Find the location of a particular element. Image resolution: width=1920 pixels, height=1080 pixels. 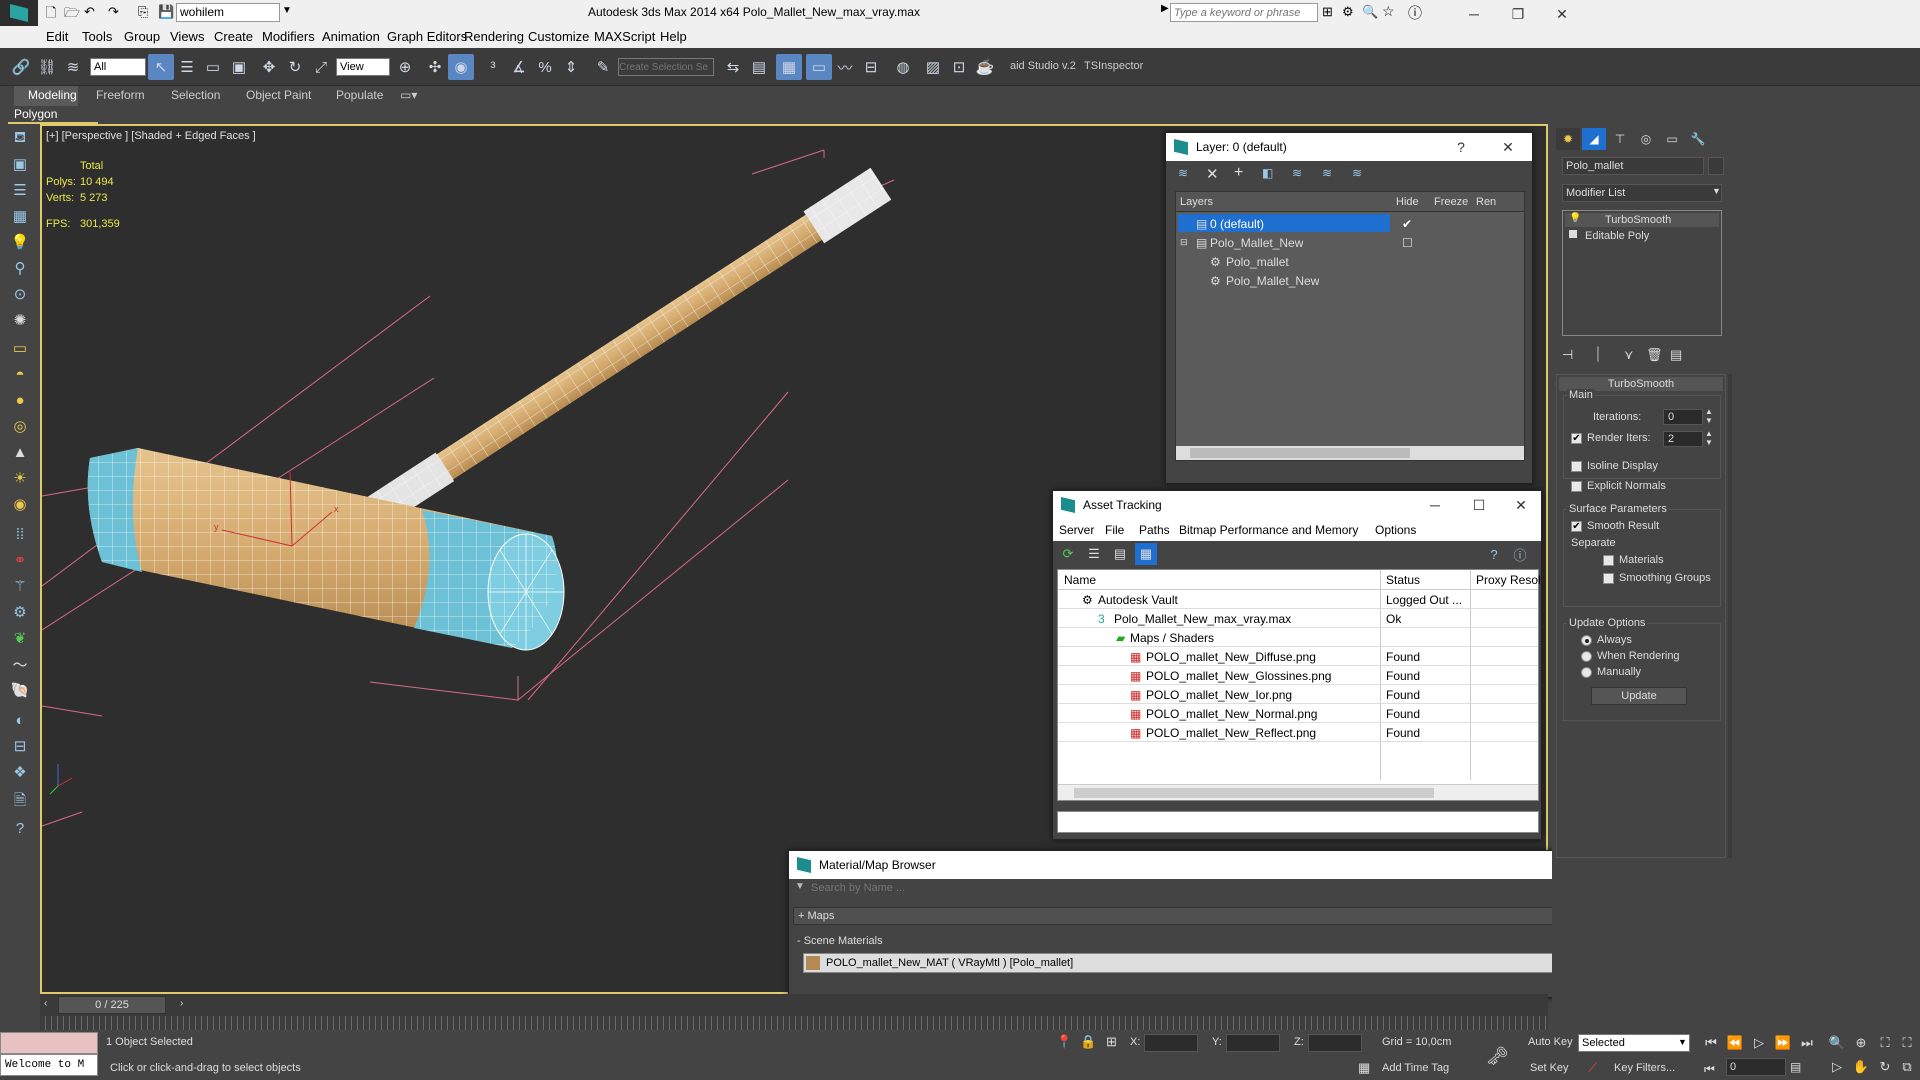

layer-close-button: ✕ is located at coordinates (1508, 147).